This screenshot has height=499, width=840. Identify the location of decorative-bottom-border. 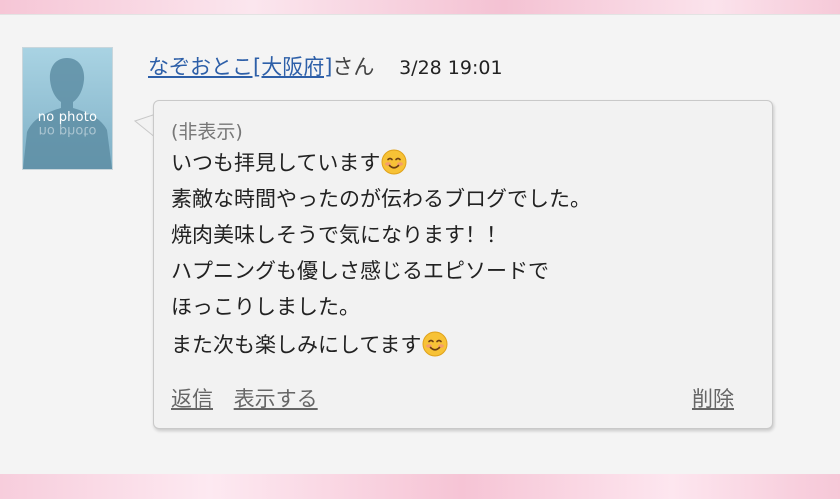
(420, 486).